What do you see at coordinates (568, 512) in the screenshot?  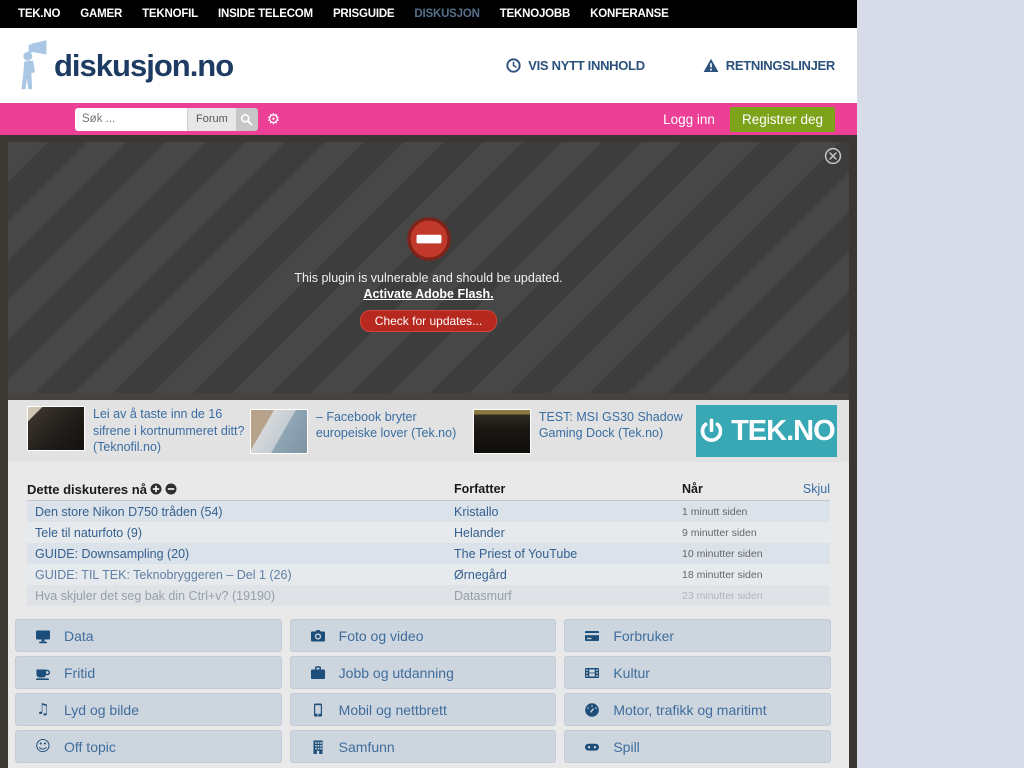 I see `author-link: Kristallo` at bounding box center [568, 512].